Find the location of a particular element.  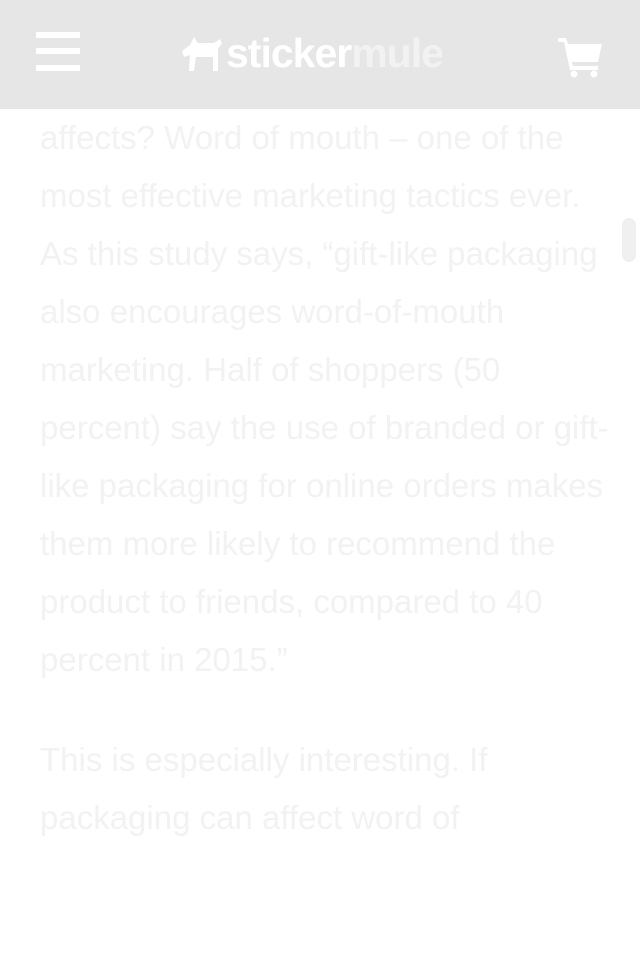

shopping-cart-icon is located at coordinates (580, 58).